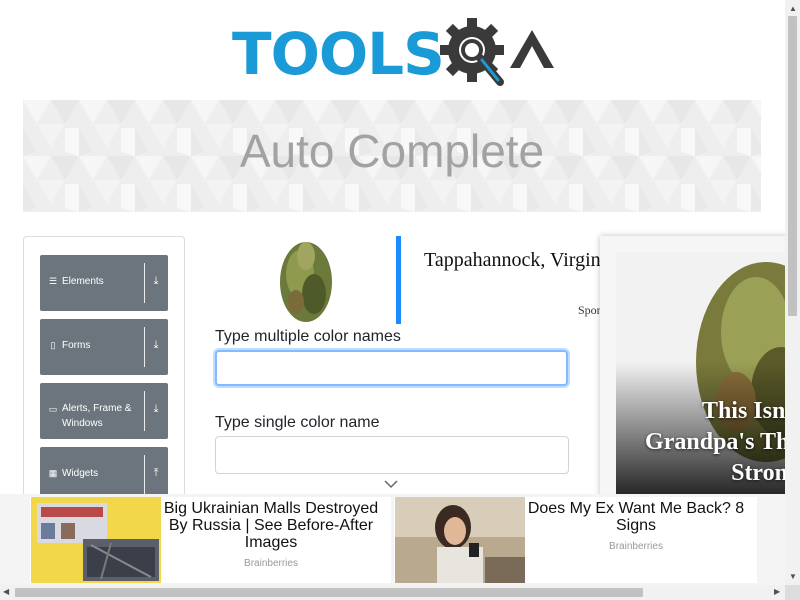 The width and height of the screenshot is (800, 600). I want to click on logo-text: TOOLS, so click(338, 54).